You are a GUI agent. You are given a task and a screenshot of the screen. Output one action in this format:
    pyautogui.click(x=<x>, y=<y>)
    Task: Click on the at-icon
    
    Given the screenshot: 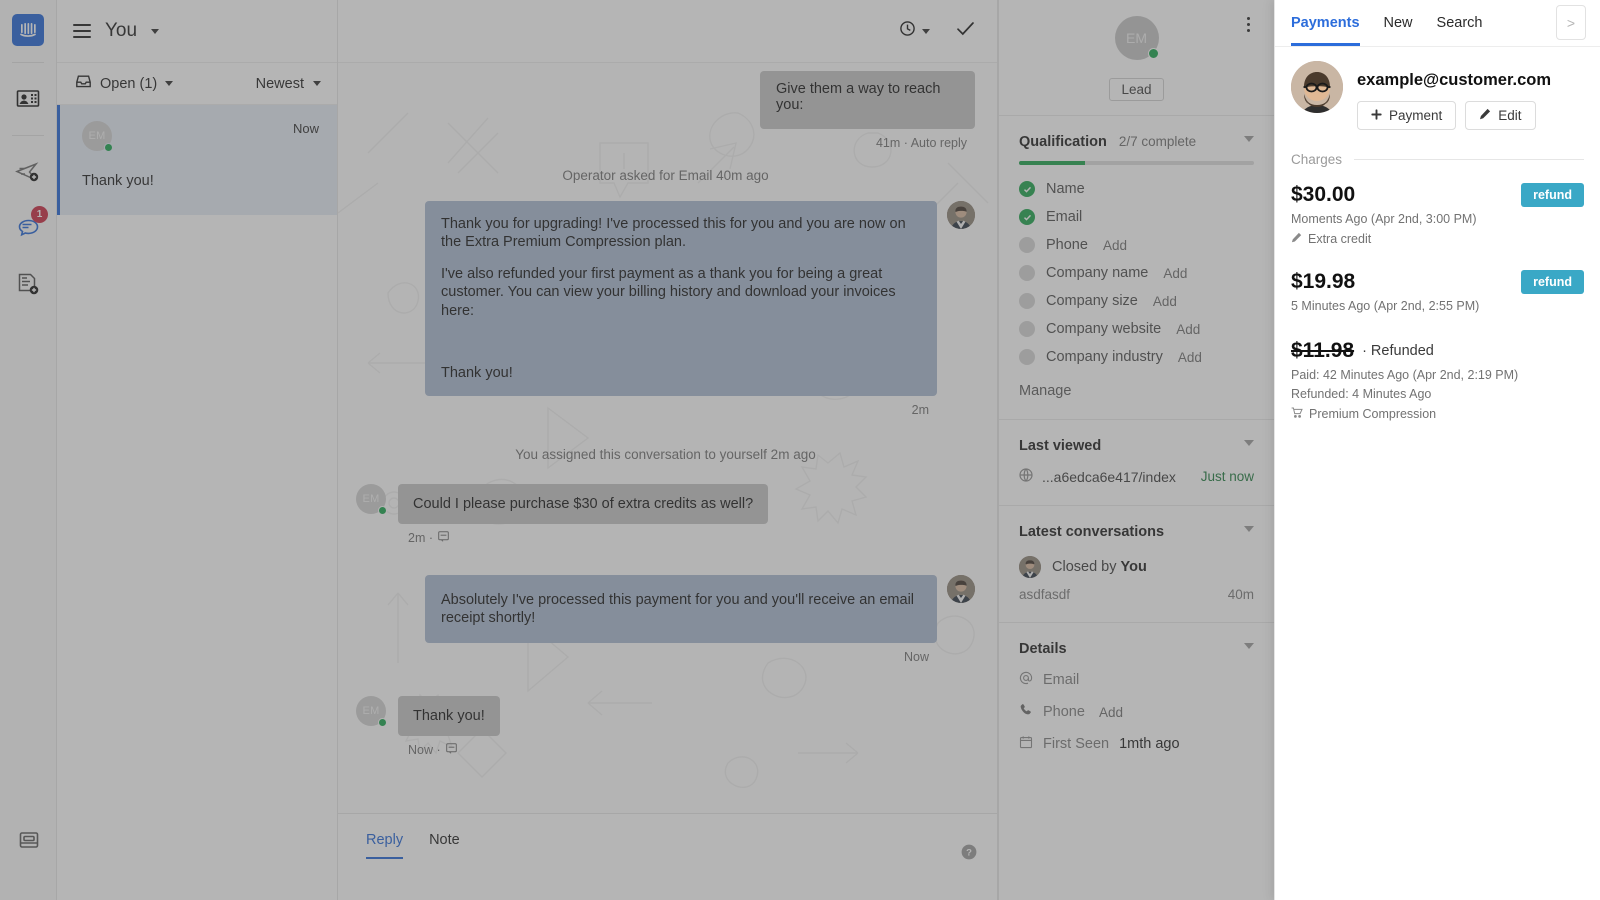 What is the action you would take?
    pyautogui.click(x=1026, y=680)
    